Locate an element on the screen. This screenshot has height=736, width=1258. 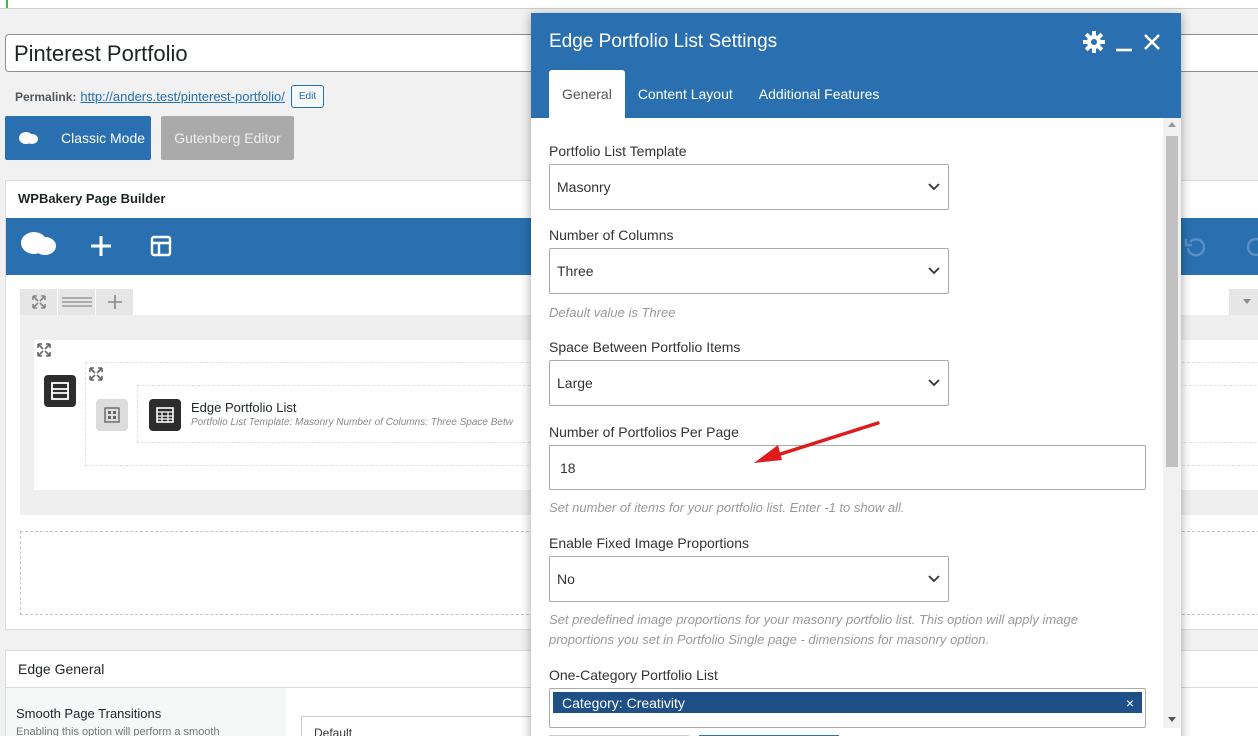
minimize-icon is located at coordinates (1124, 42).